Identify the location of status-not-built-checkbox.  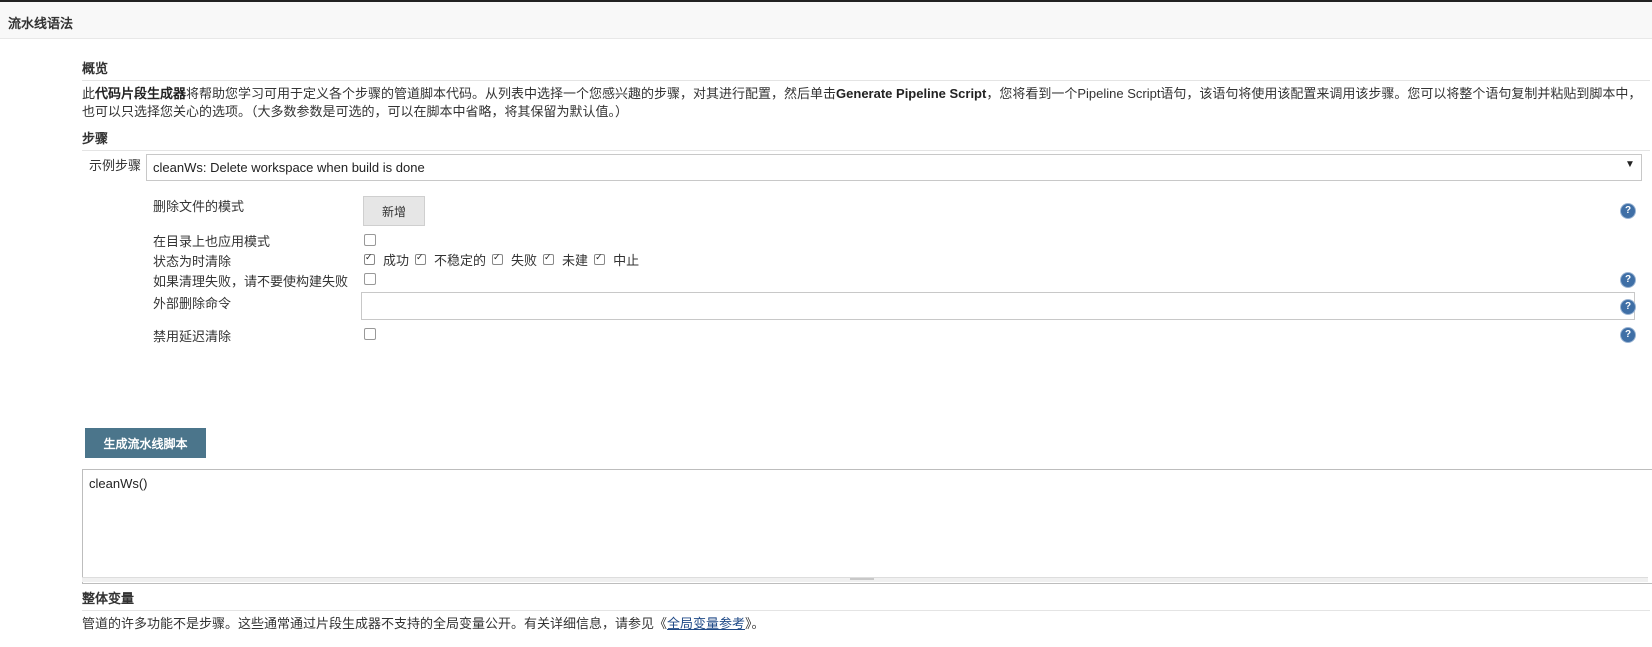
(549, 258).